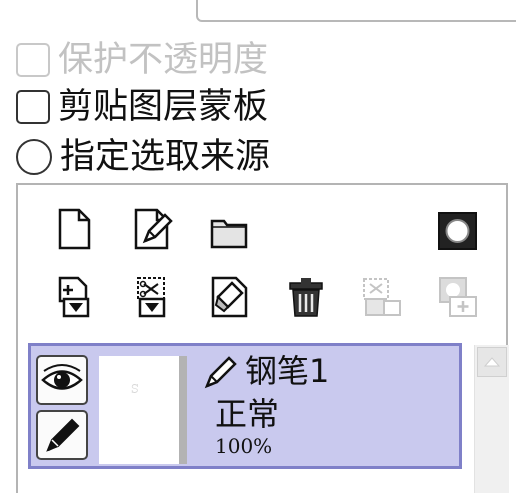 This screenshot has height=493, width=516. Describe the element at coordinates (458, 231) in the screenshot. I see `layer-mask-icon` at that location.